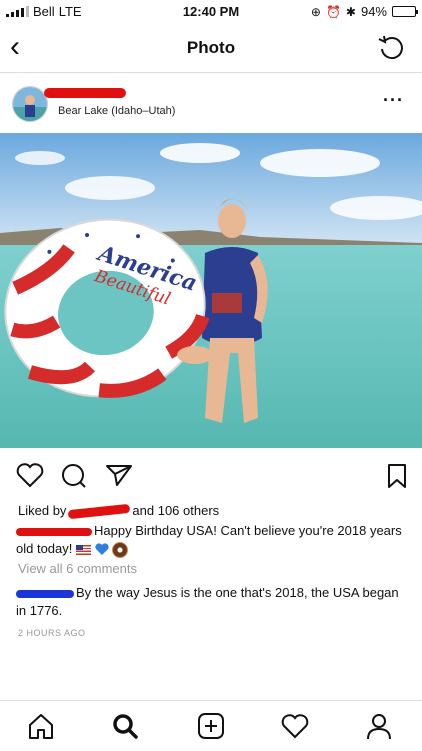 The width and height of the screenshot is (422, 751). I want to click on donut-emoji, so click(120, 549).